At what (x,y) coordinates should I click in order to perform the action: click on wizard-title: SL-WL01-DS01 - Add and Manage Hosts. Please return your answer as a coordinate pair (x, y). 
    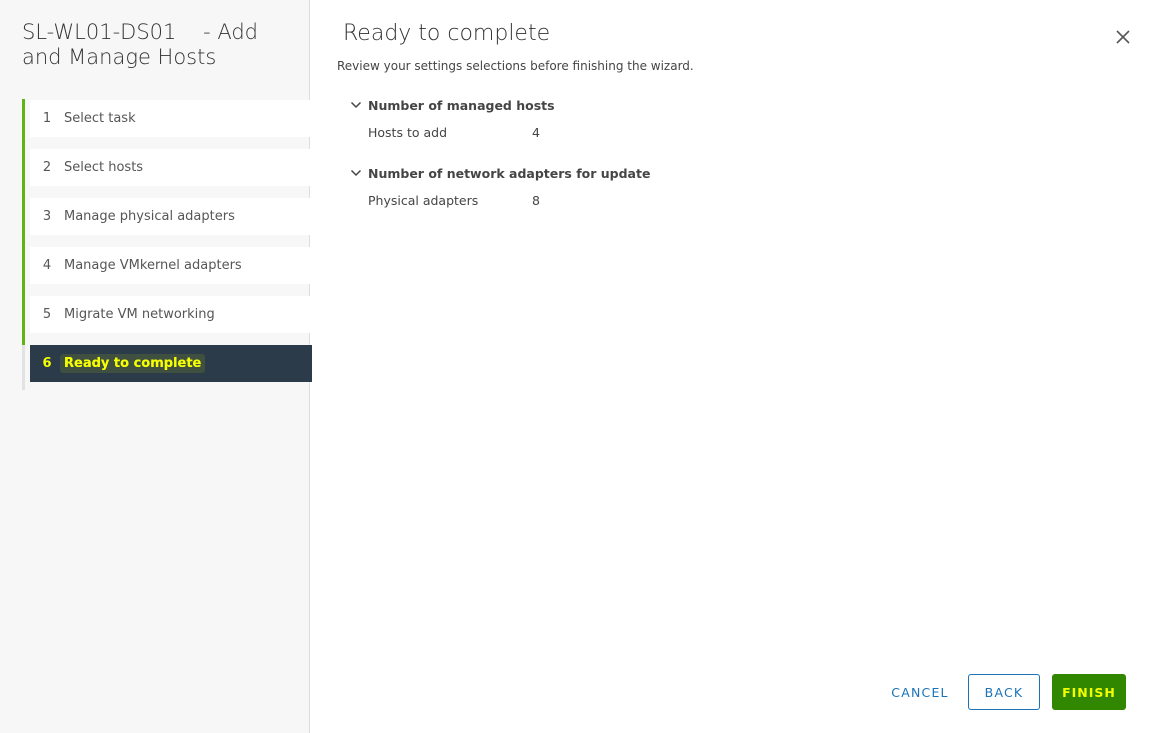
    Looking at the image, I should click on (143, 44).